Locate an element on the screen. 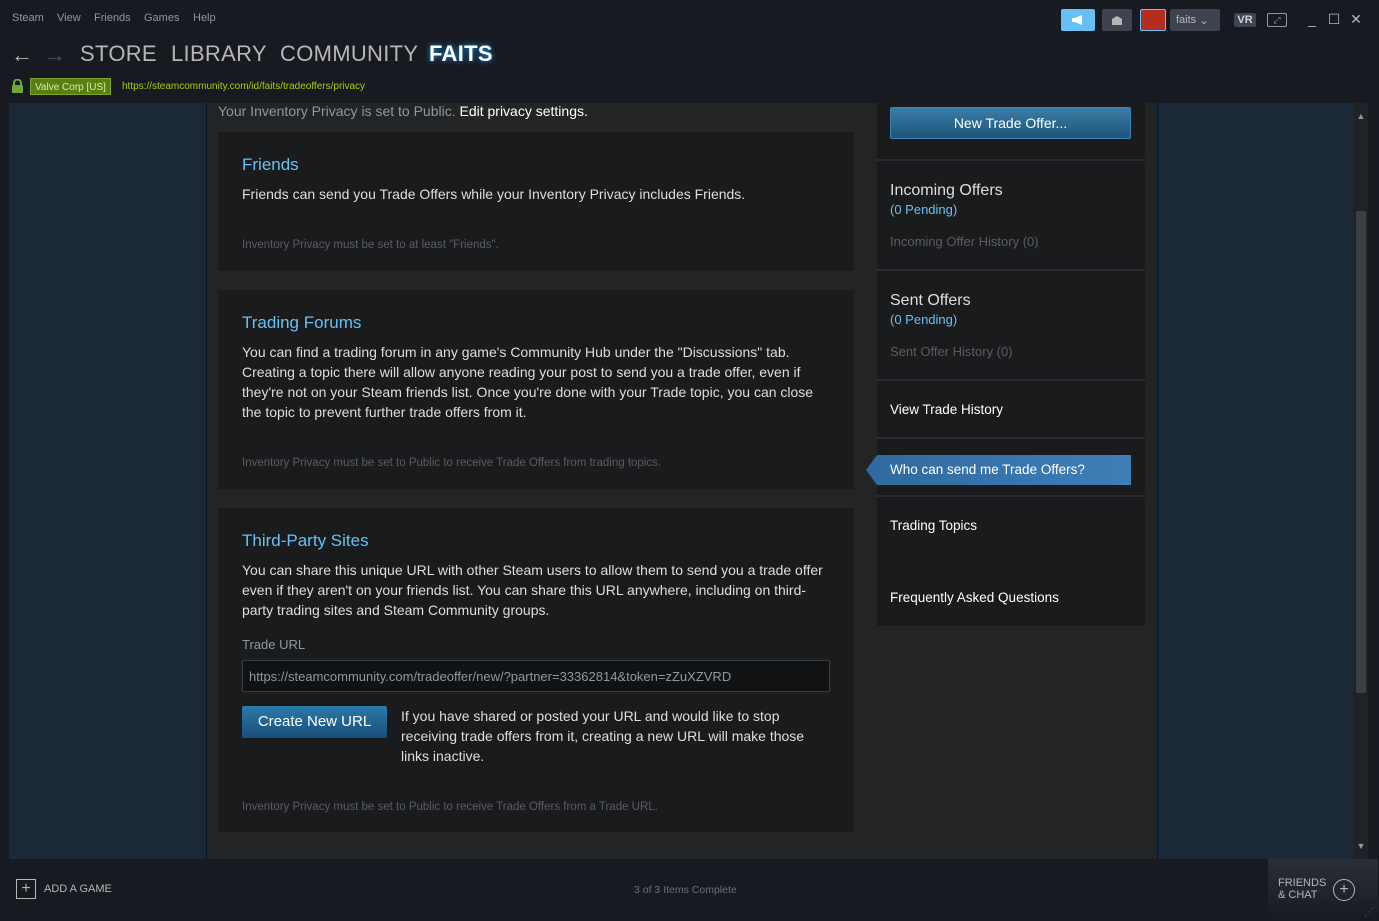  panel-title: Third-Party Sites is located at coordinates (305, 540).